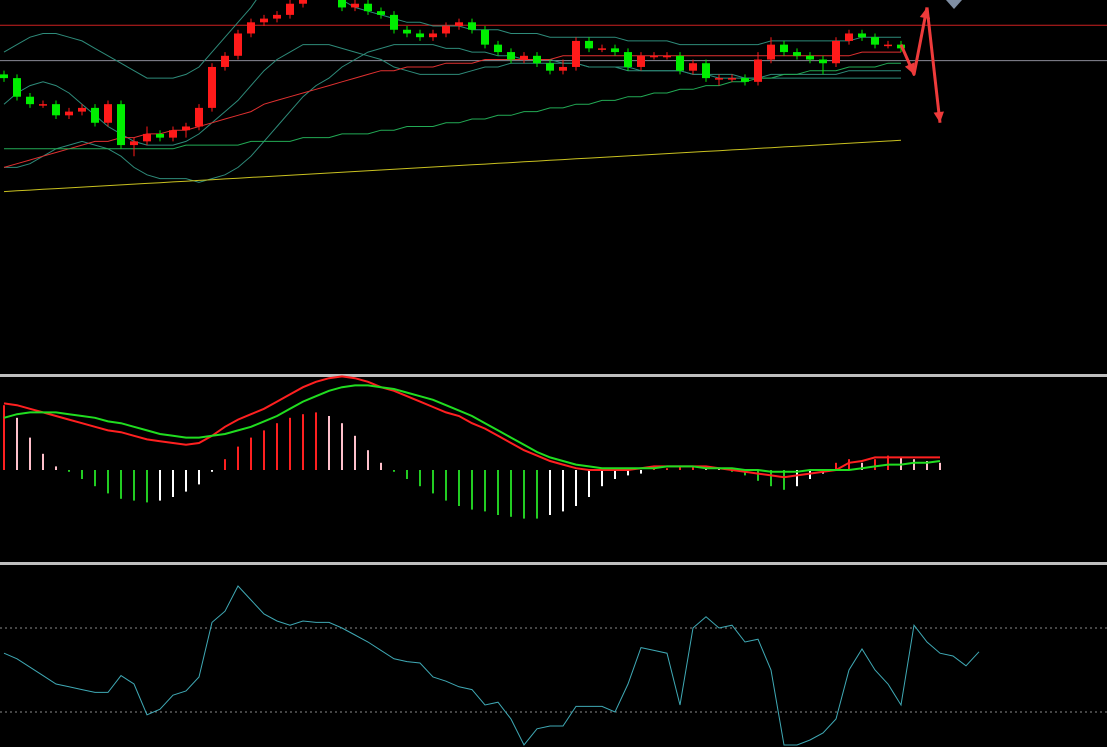 This screenshot has height=747, width=1107. I want to click on price-line-ma_yellow, so click(452, 166).